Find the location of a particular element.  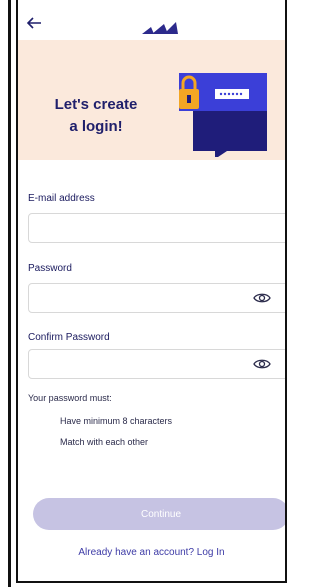

confirm-password-field is located at coordinates (137, 364).